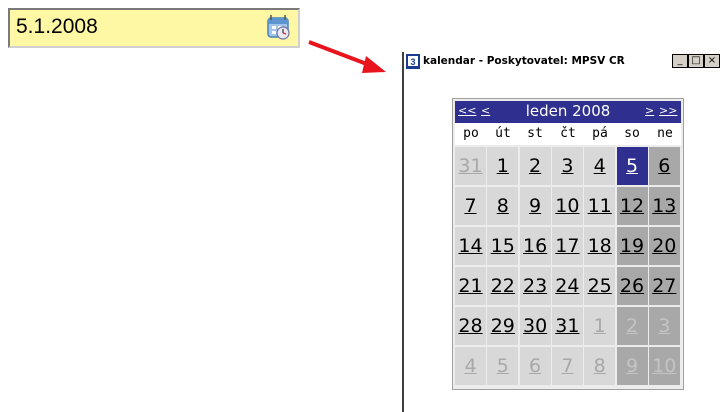 The image size is (723, 412). I want to click on day-cell: 25, so click(600, 286).